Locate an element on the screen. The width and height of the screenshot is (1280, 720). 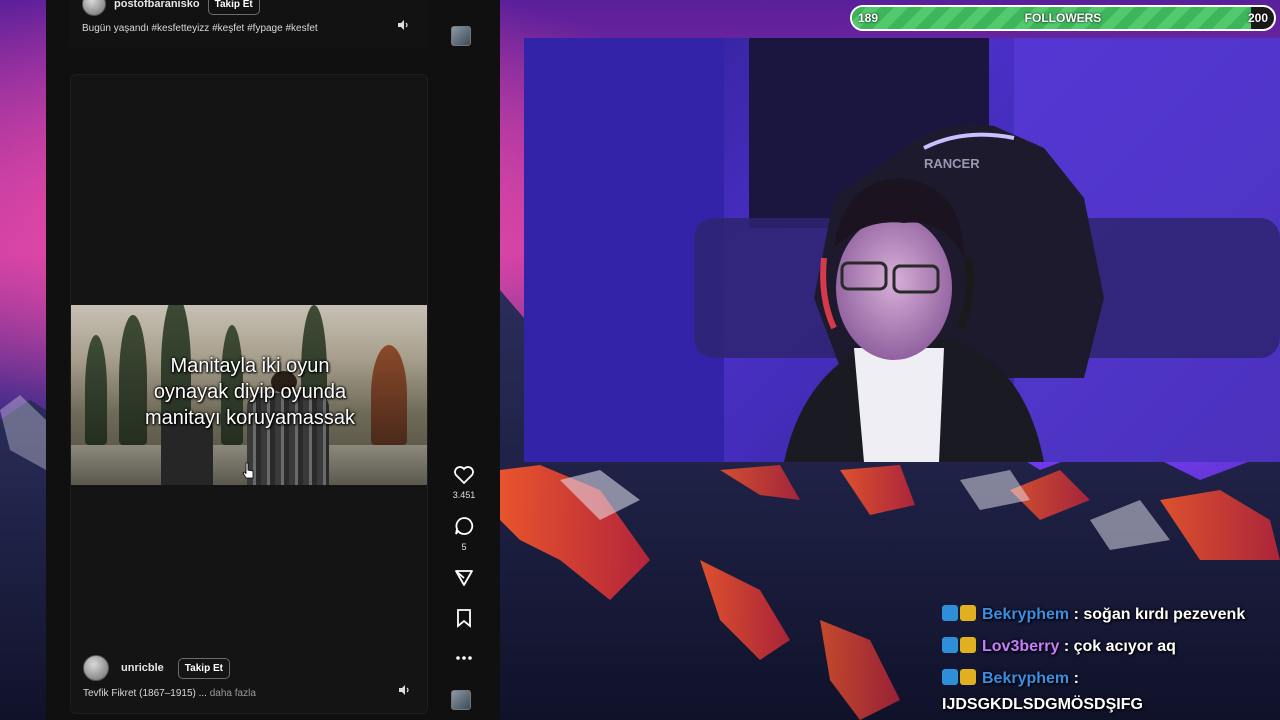
more-link: daha fazla is located at coordinates (233, 693).